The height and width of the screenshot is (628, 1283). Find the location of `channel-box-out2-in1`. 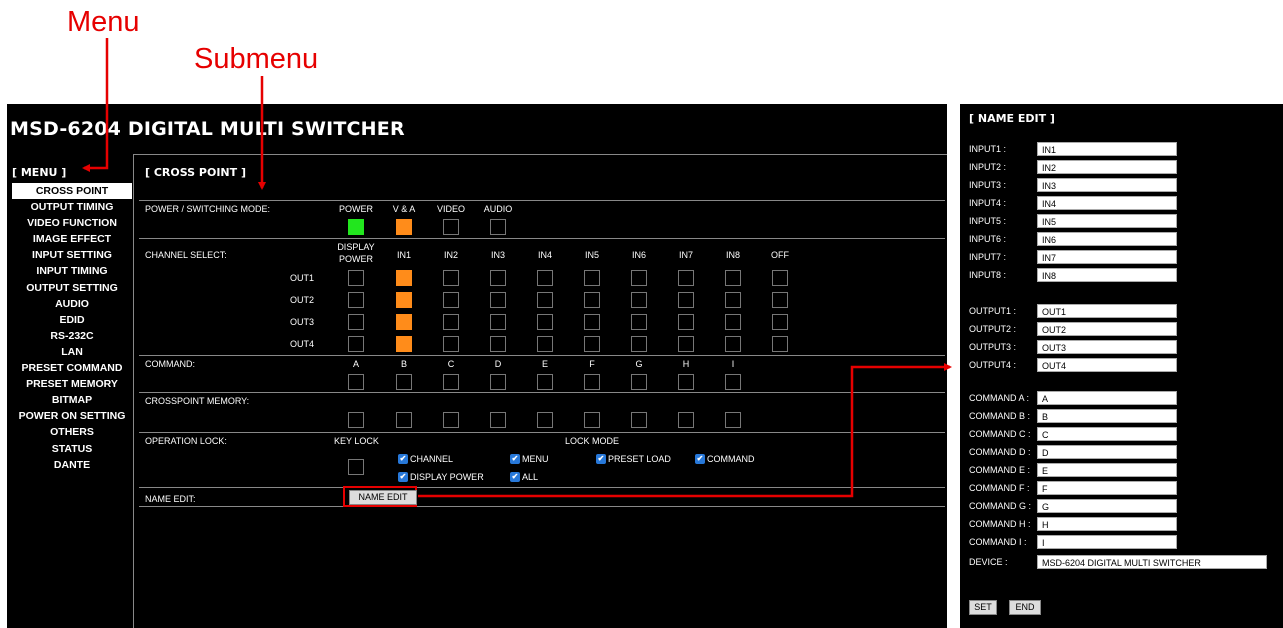

channel-box-out2-in1 is located at coordinates (404, 300).